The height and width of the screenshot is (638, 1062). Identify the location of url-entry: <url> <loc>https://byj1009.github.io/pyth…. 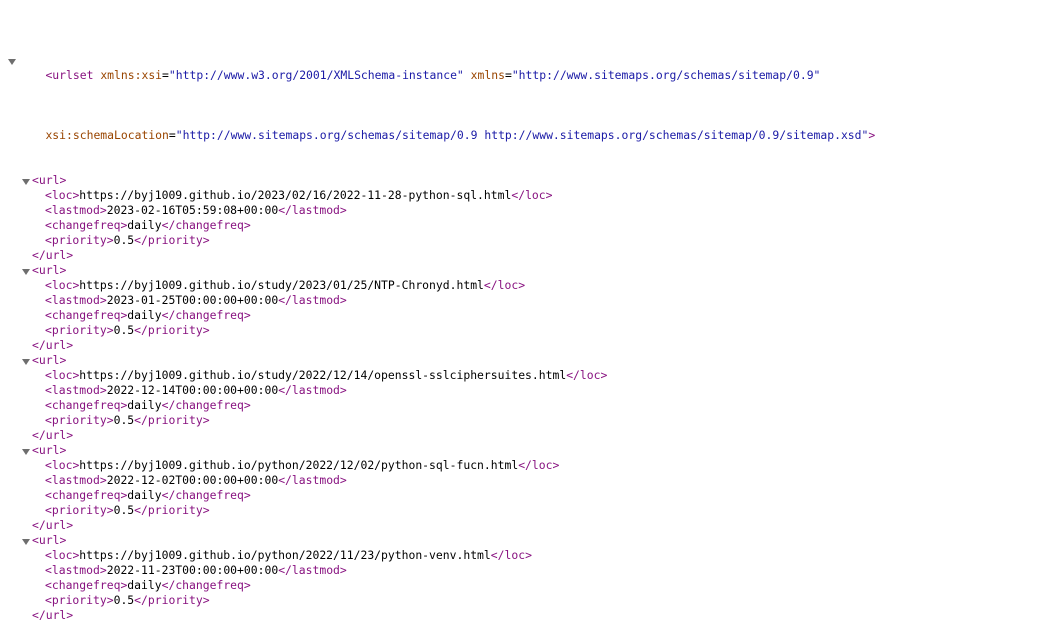
(437, 578).